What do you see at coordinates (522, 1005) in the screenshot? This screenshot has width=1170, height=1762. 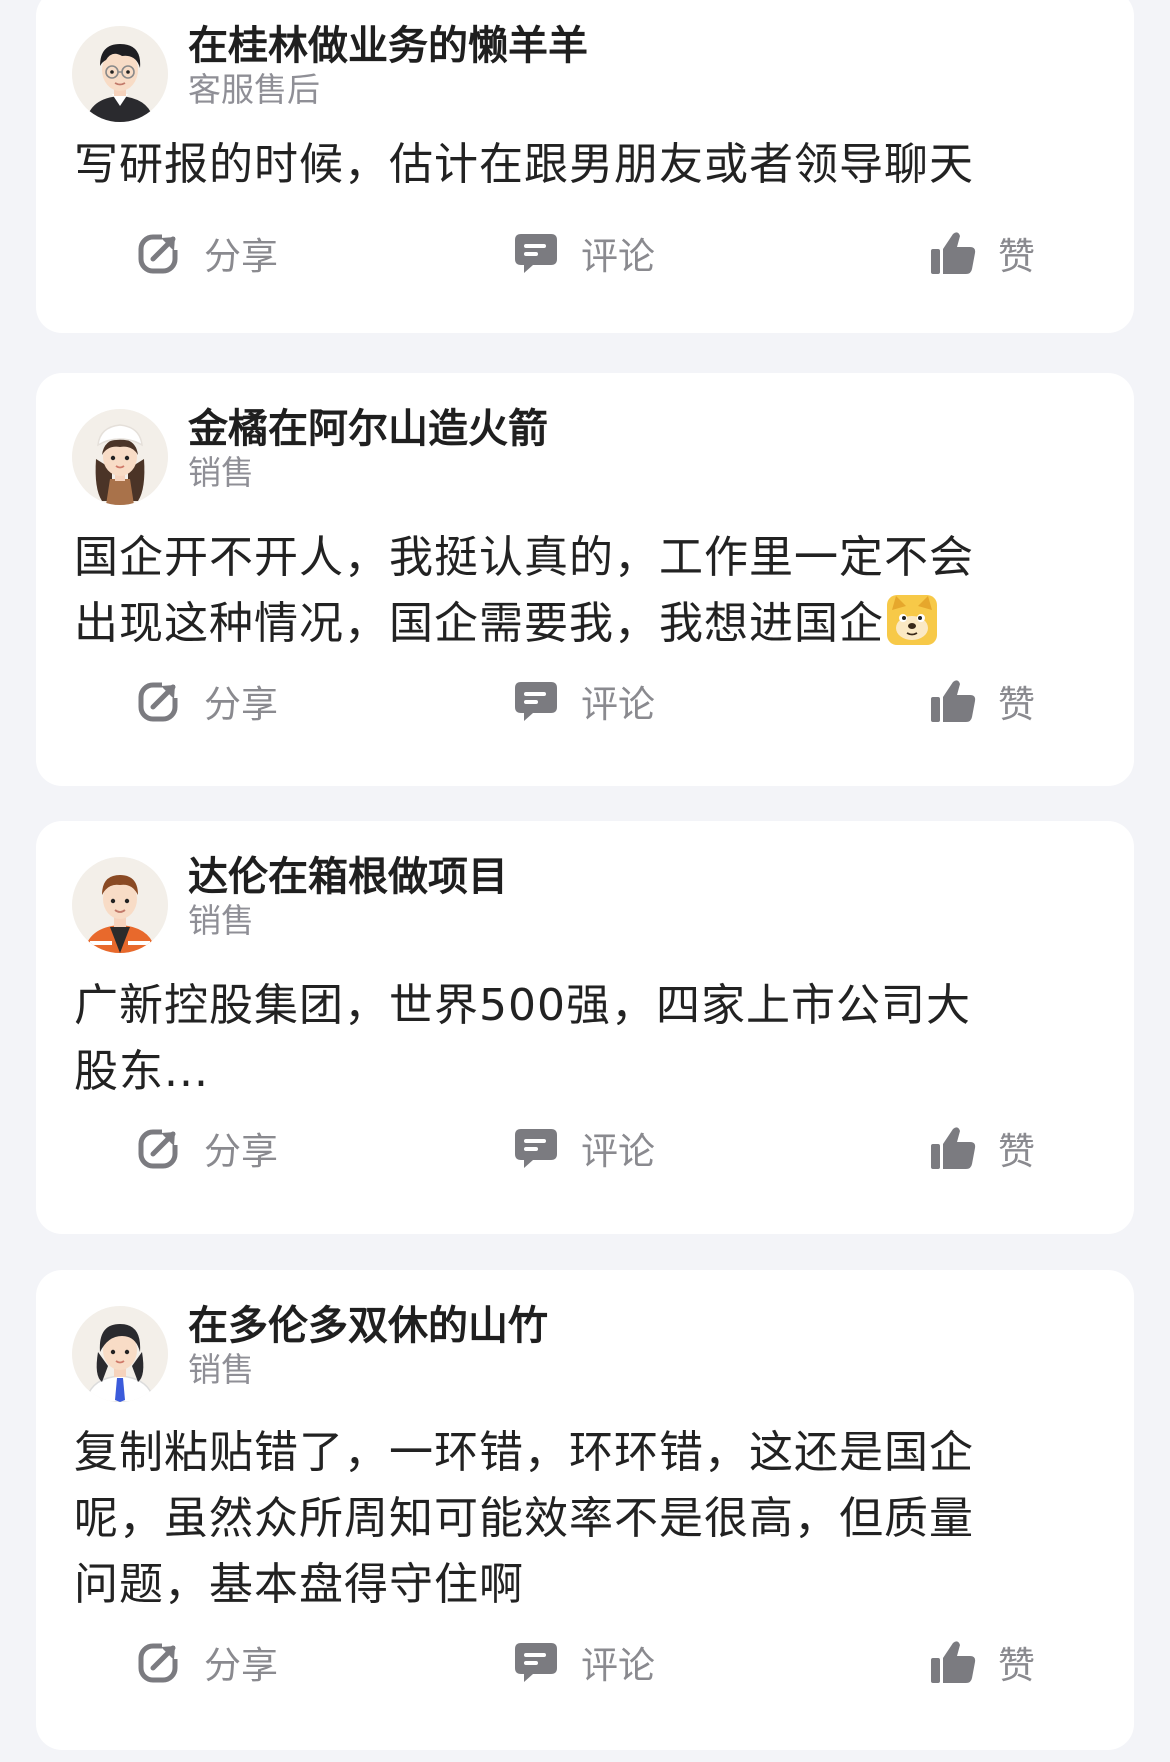 I see `content-line: 广新控股集团，世界500强，四家上市公司大` at bounding box center [522, 1005].